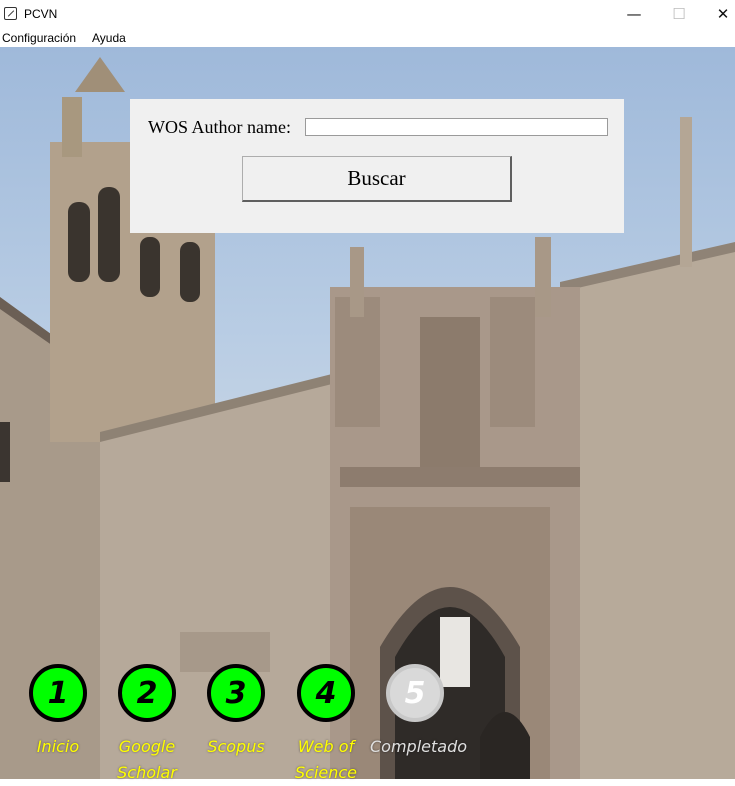  I want to click on step-circle: 2, so click(147, 693).